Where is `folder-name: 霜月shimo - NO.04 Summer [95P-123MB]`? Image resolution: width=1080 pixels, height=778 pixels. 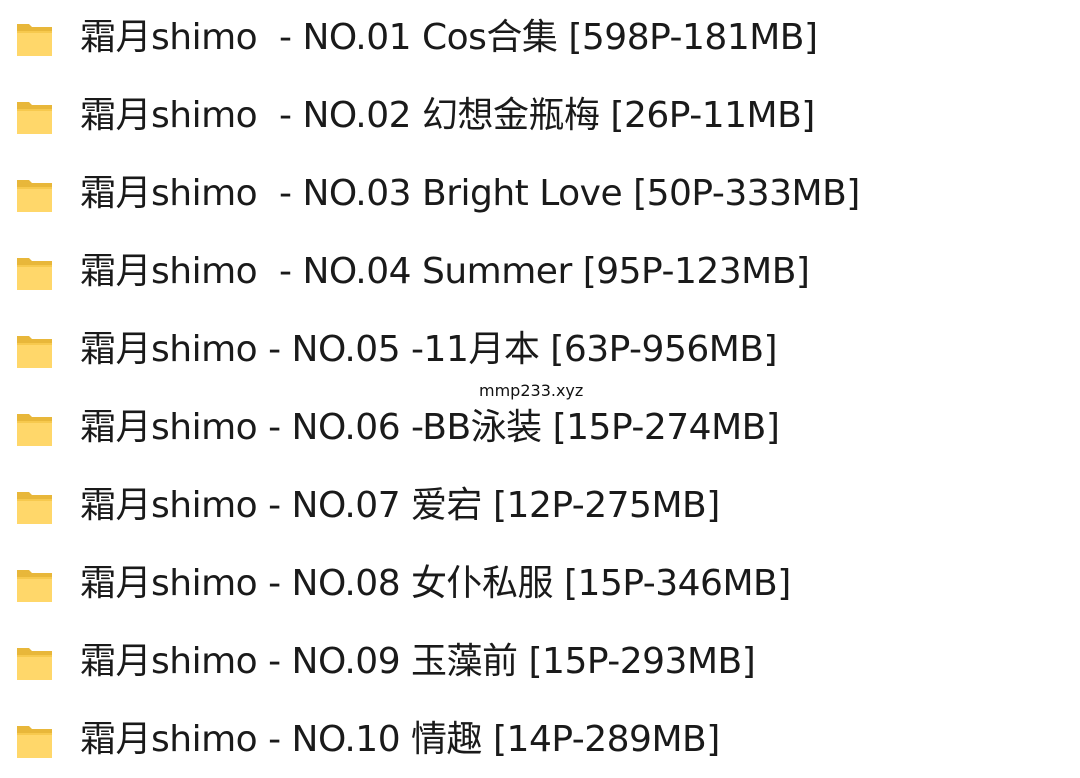
folder-name: 霜月shimo - NO.04 Summer [95P-123MB] is located at coordinates (445, 271).